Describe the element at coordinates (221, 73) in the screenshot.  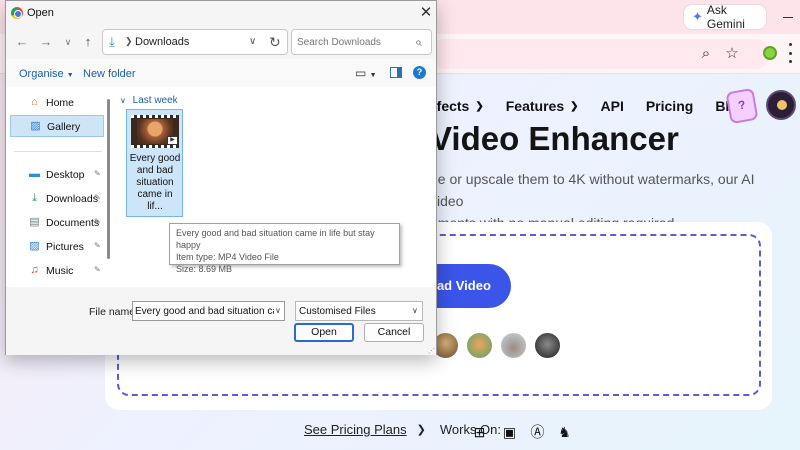
I see `dialog-command-bar: Organise ▼ New folder ▭ ▼ ?` at that location.